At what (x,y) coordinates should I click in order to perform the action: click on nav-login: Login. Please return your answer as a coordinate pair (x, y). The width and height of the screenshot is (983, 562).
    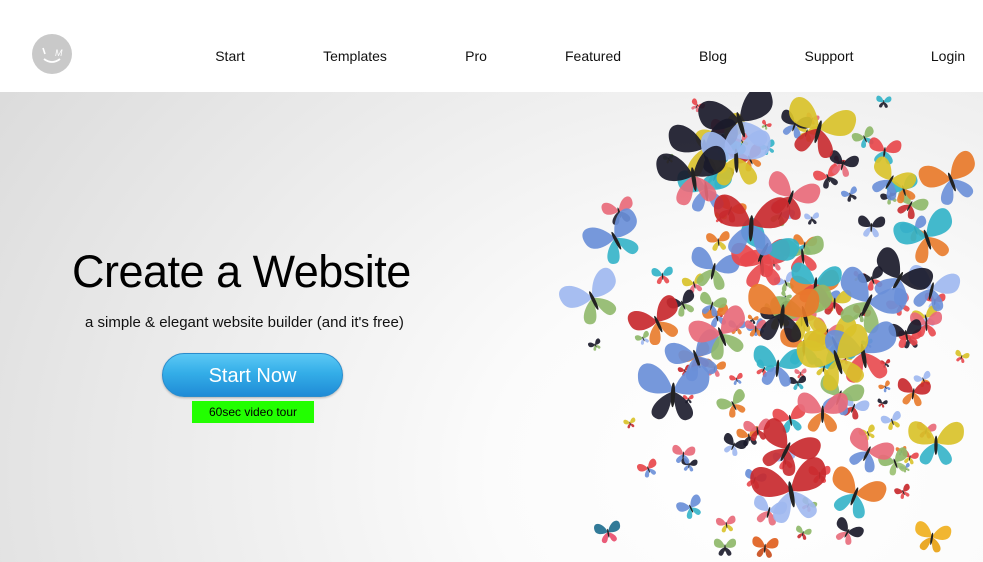
    Looking at the image, I should click on (948, 56).